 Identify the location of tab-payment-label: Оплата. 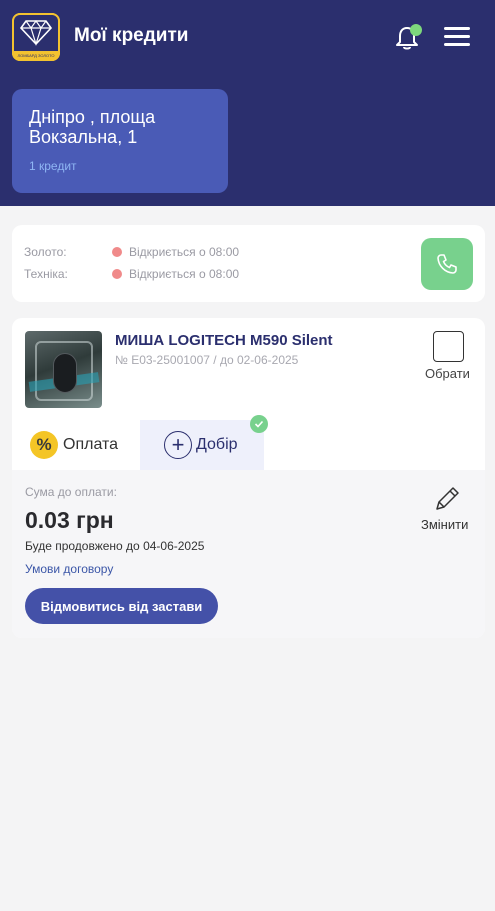
(91, 444).